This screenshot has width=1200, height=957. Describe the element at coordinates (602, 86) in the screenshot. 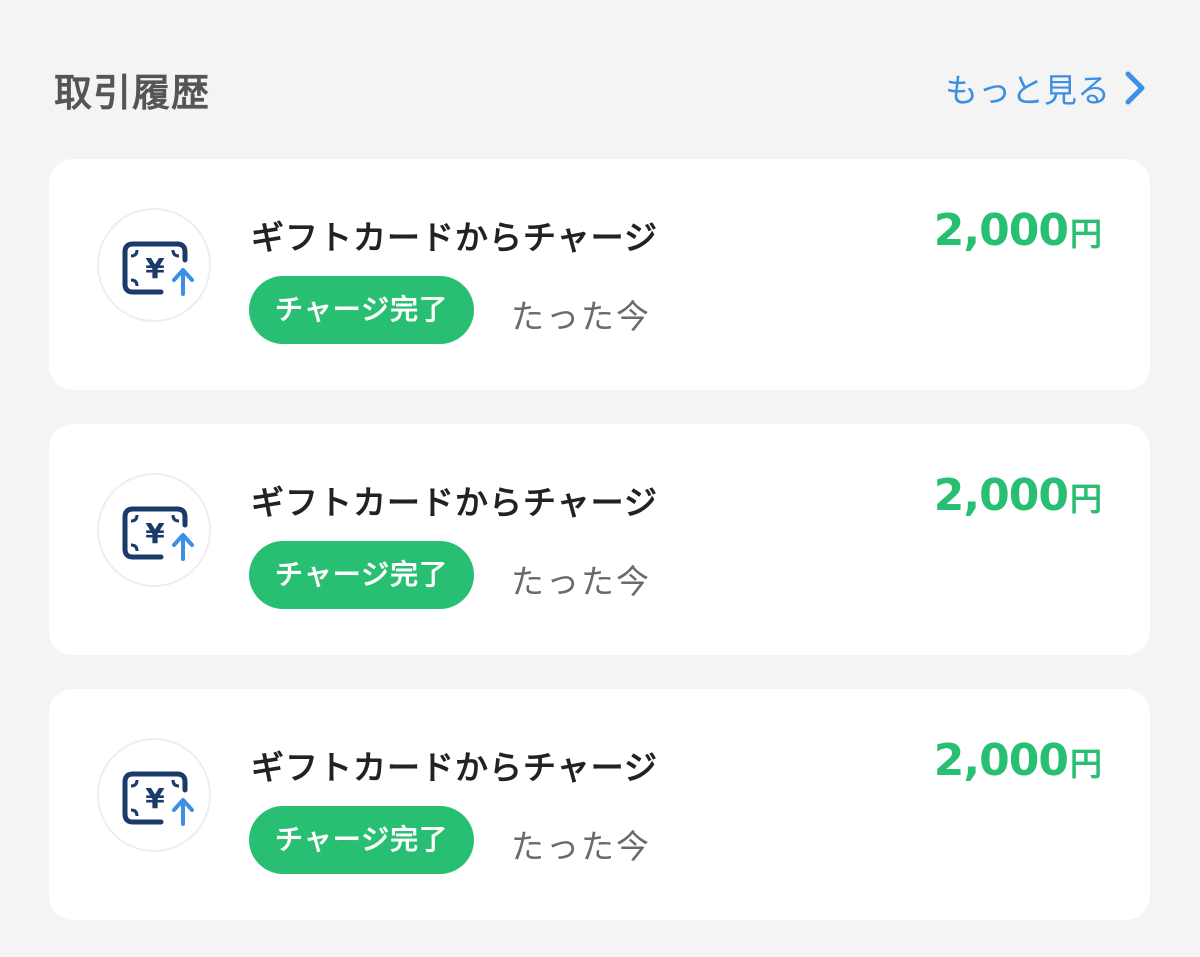

I see `transaction-history-header: 取引履歴 もっと見る` at that location.